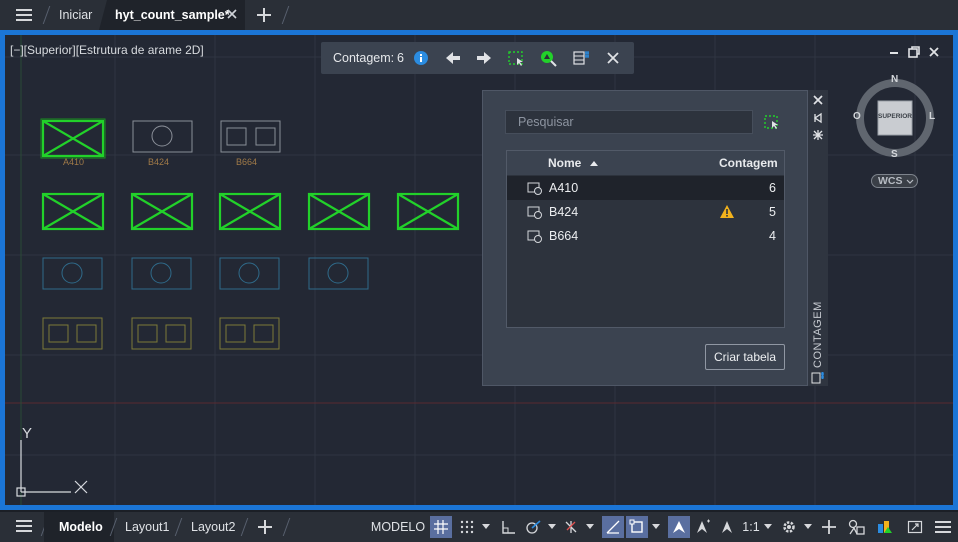 The width and height of the screenshot is (958, 542). I want to click on close-palette-button, so click(818, 102).